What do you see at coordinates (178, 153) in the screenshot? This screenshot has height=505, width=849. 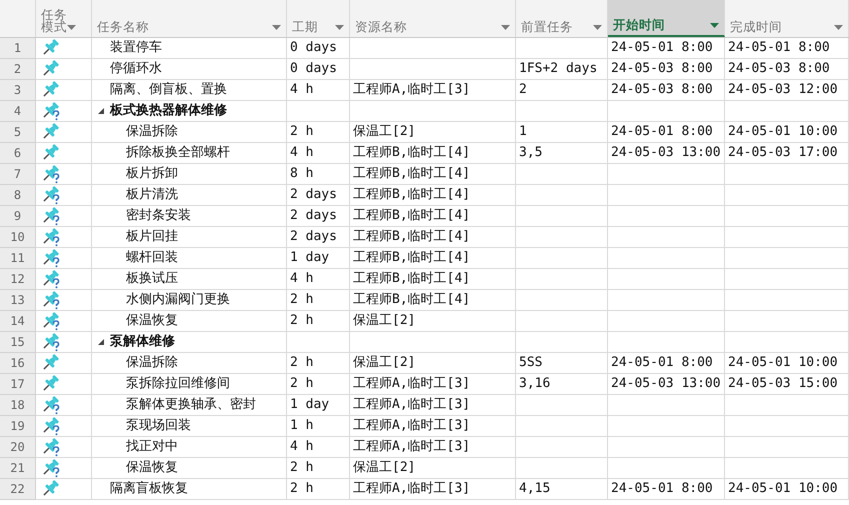 I see `task-name: 拆除板换全部螺杆` at bounding box center [178, 153].